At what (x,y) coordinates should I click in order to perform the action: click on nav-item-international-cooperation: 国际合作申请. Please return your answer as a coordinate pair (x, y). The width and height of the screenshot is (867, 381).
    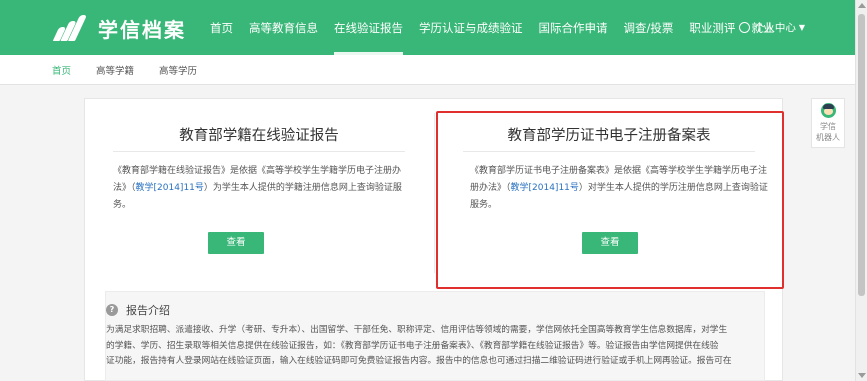
    Looking at the image, I should click on (573, 28).